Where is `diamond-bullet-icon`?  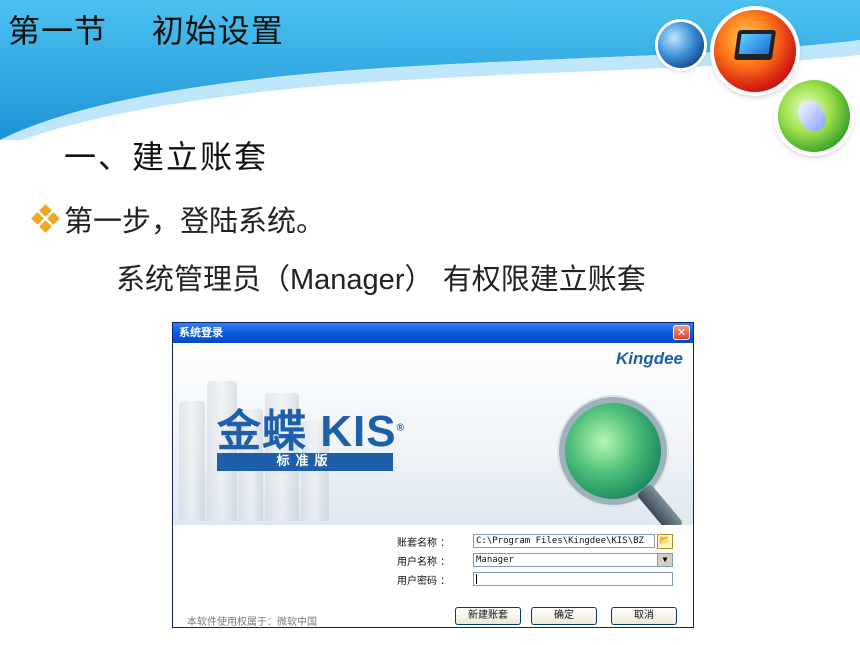
diamond-bullet-icon is located at coordinates (45, 218).